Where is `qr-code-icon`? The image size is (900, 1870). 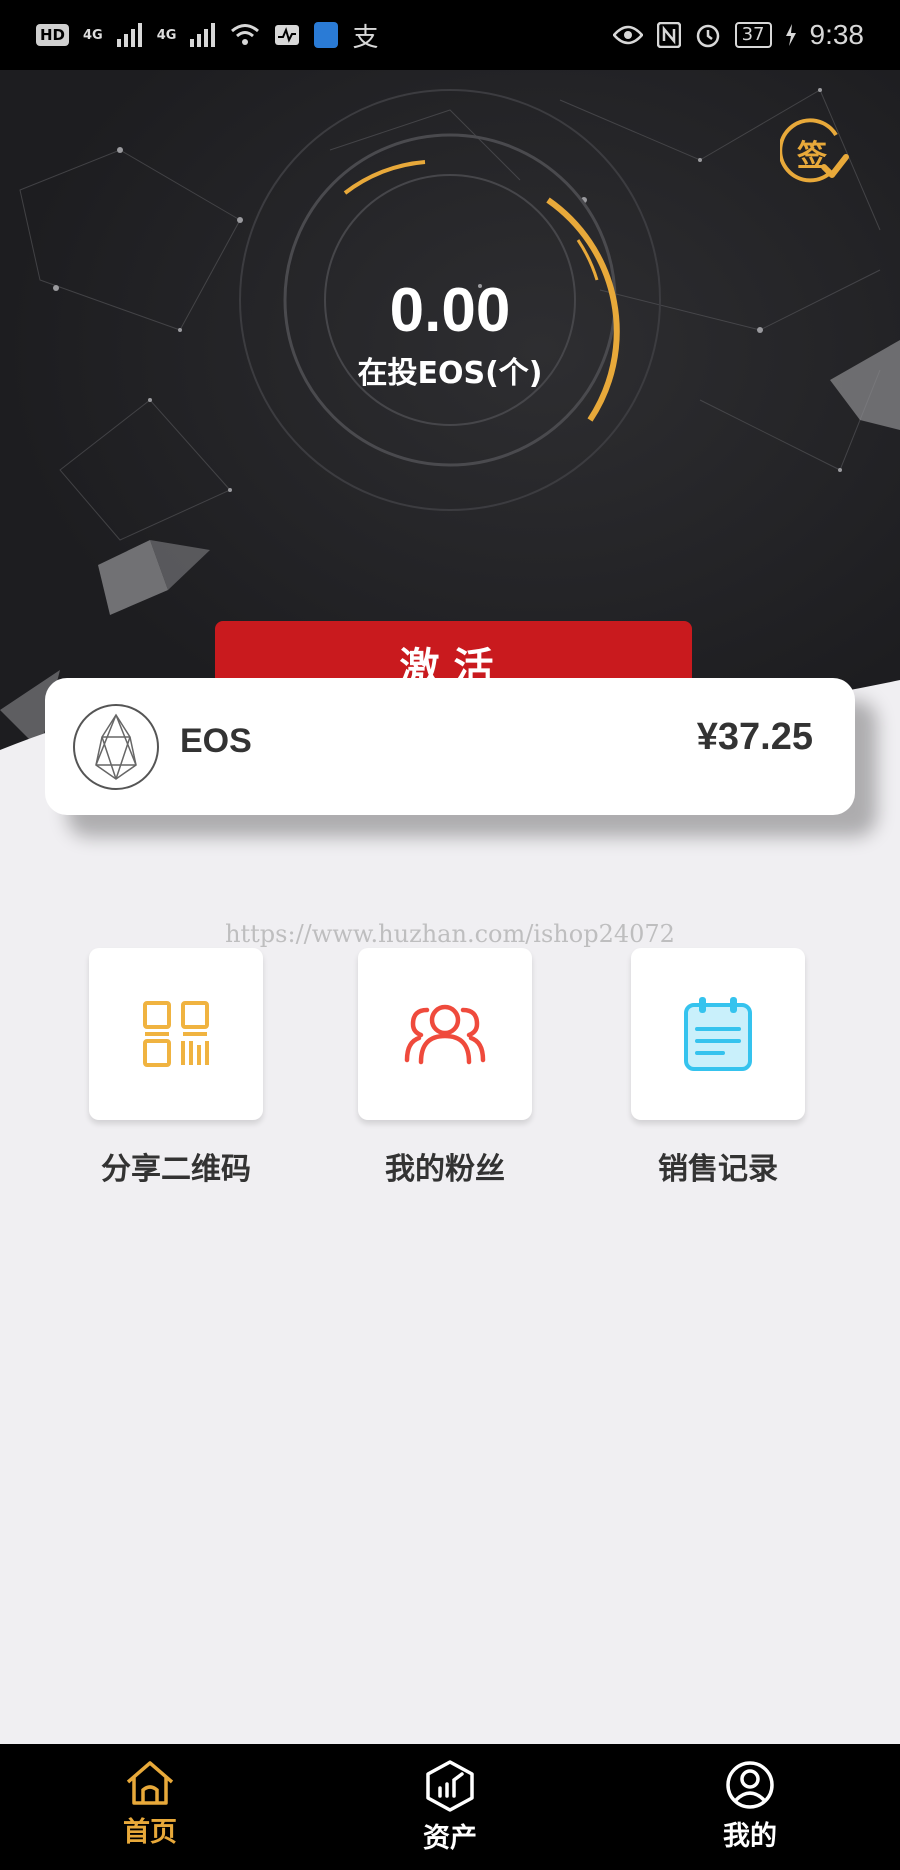
qr-code-icon is located at coordinates (176, 1034).